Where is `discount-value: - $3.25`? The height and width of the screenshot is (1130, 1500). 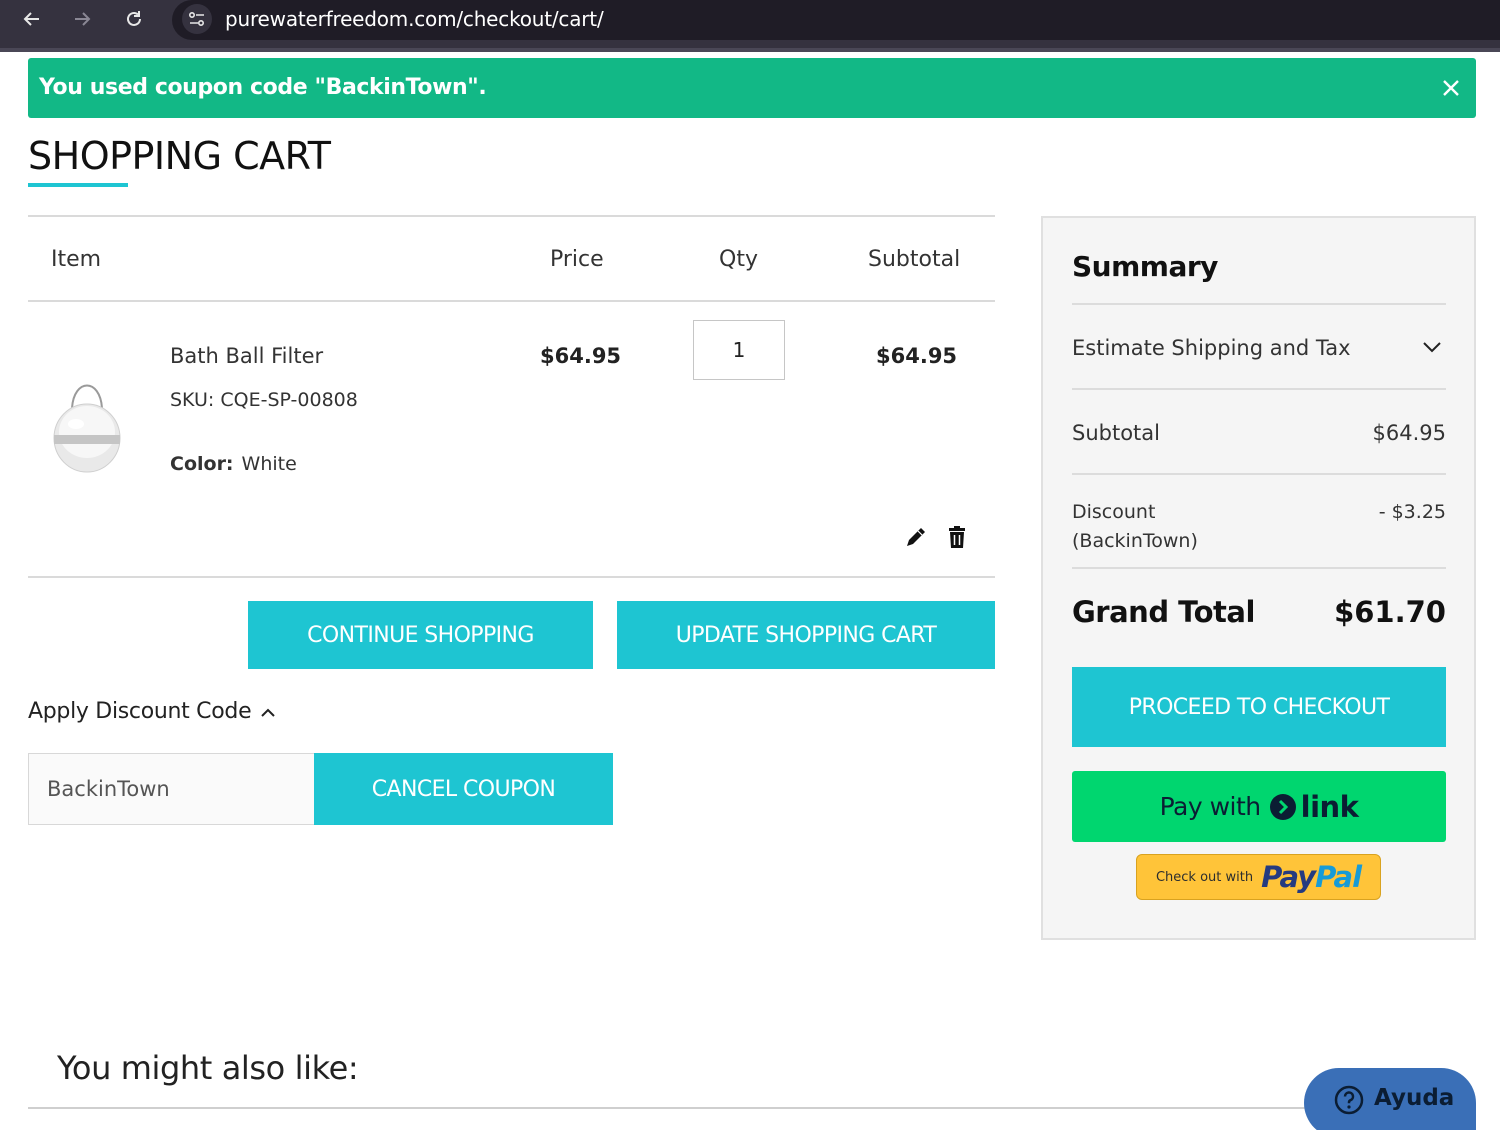 discount-value: - $3.25 is located at coordinates (1412, 512).